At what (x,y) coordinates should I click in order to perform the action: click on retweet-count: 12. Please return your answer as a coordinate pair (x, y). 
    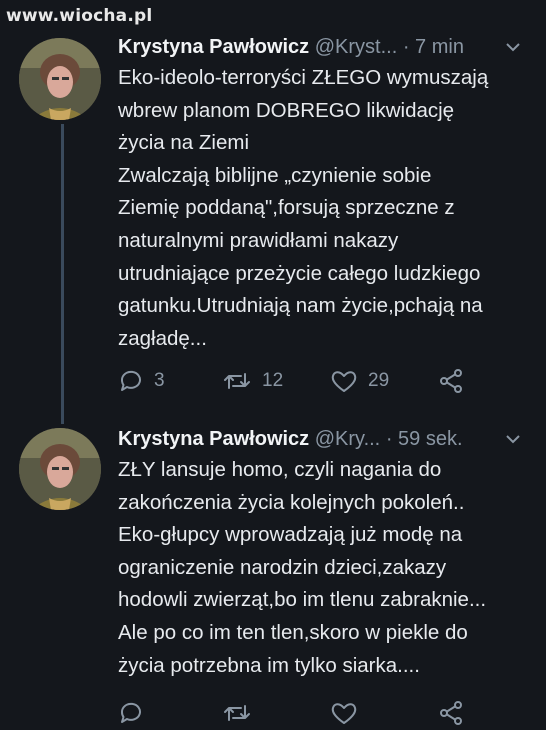
    Looking at the image, I should click on (273, 380).